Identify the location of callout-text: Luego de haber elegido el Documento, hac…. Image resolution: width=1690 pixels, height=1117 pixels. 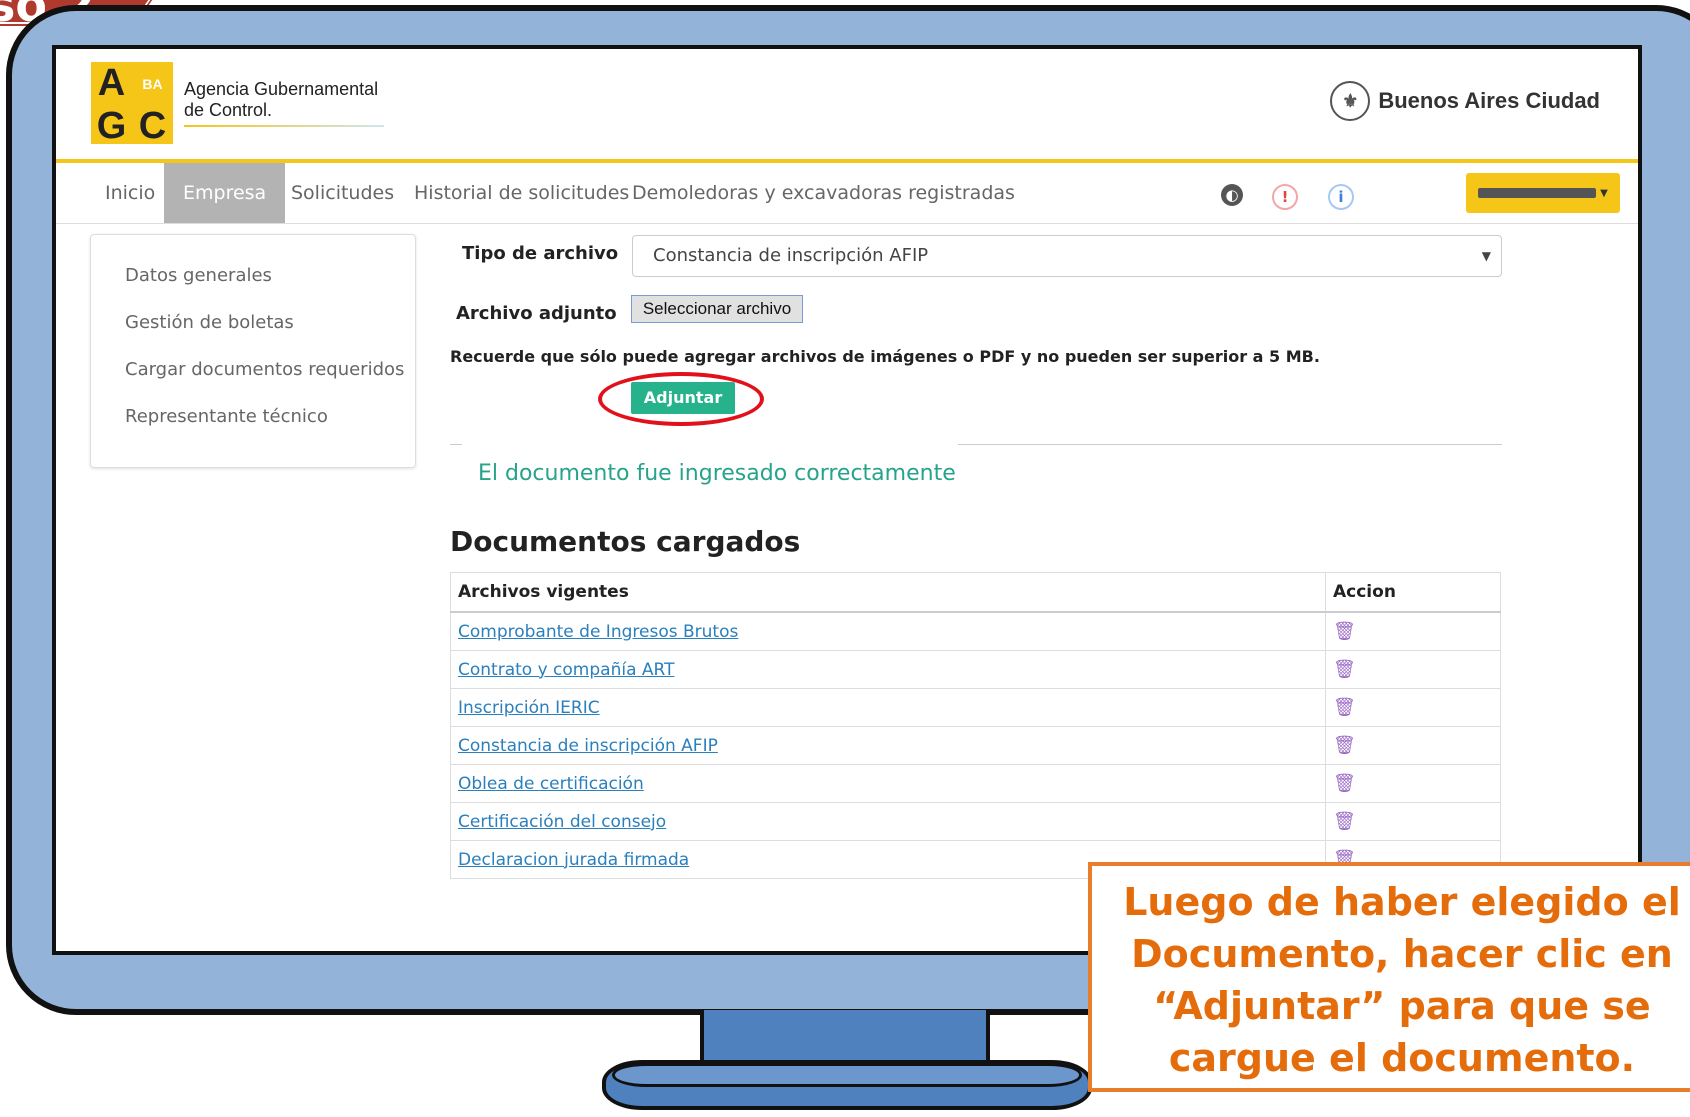
(1402, 980).